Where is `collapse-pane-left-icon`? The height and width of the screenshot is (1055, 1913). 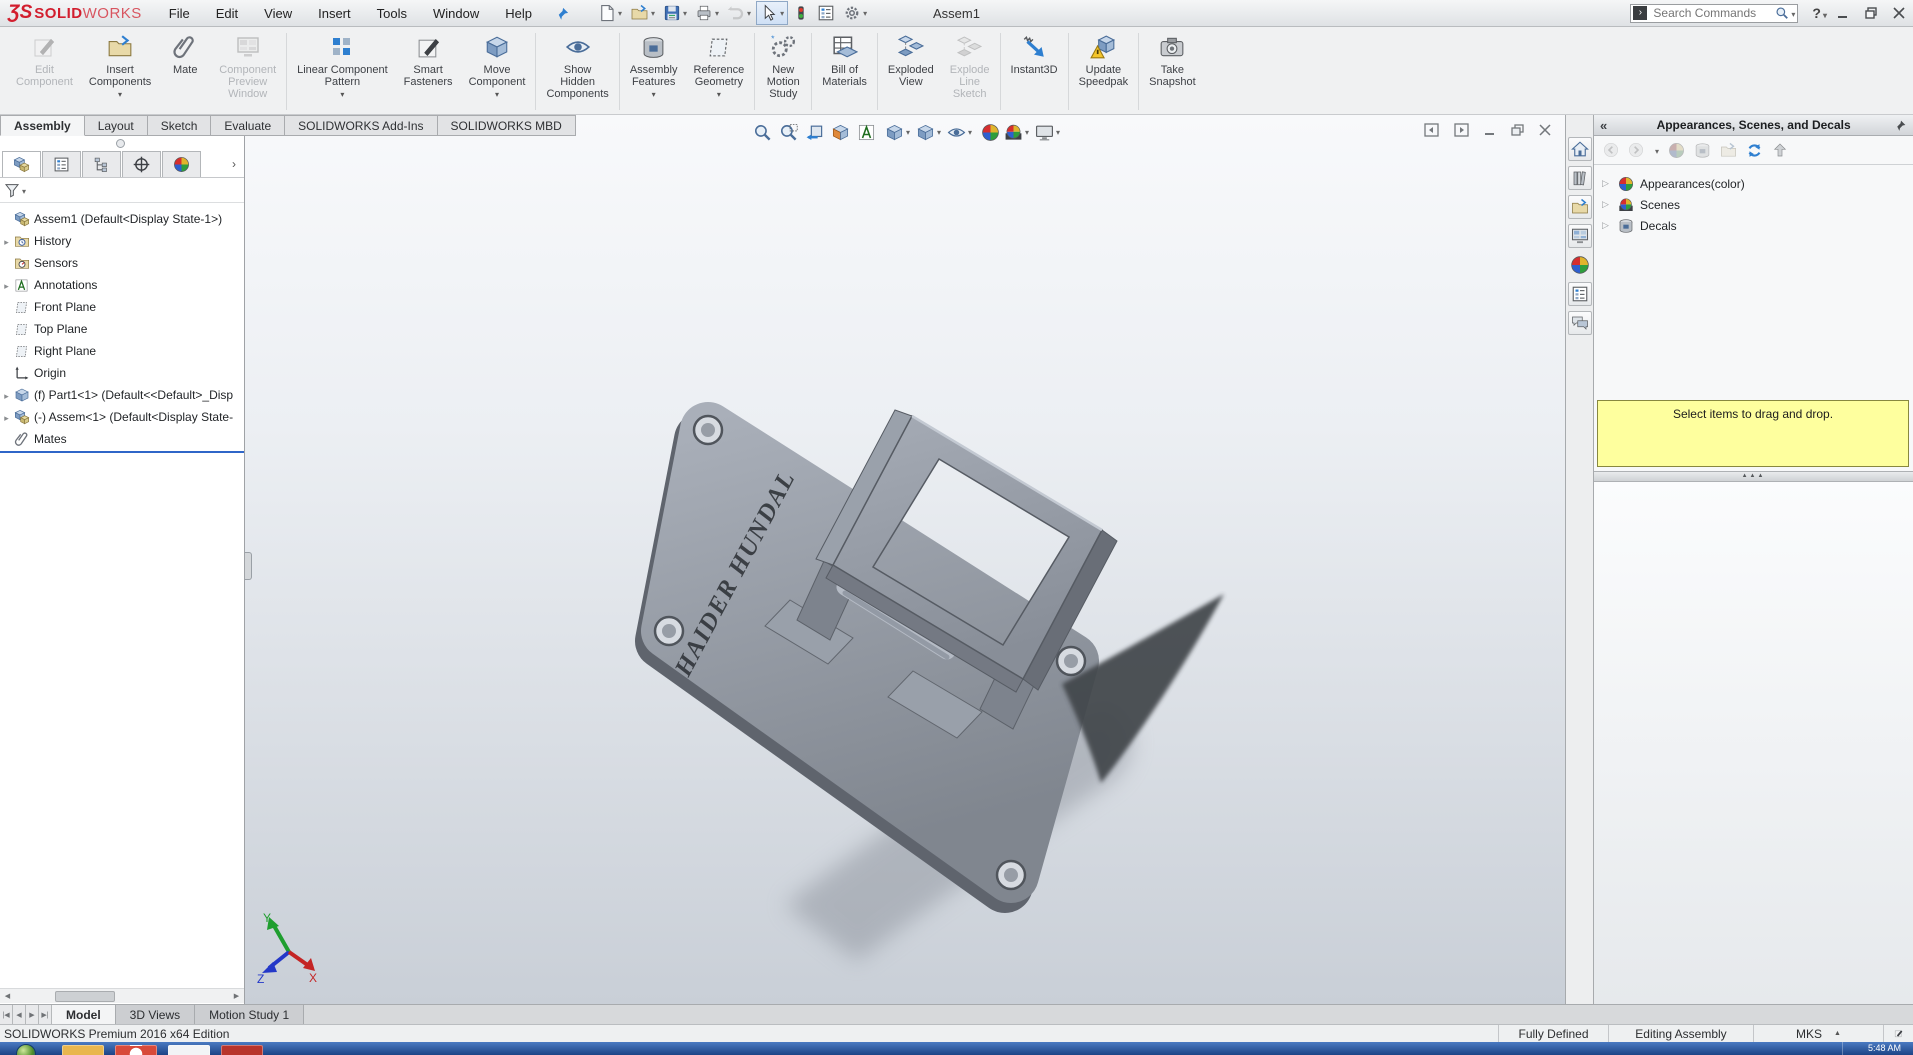 collapse-pane-left-icon is located at coordinates (1431, 130).